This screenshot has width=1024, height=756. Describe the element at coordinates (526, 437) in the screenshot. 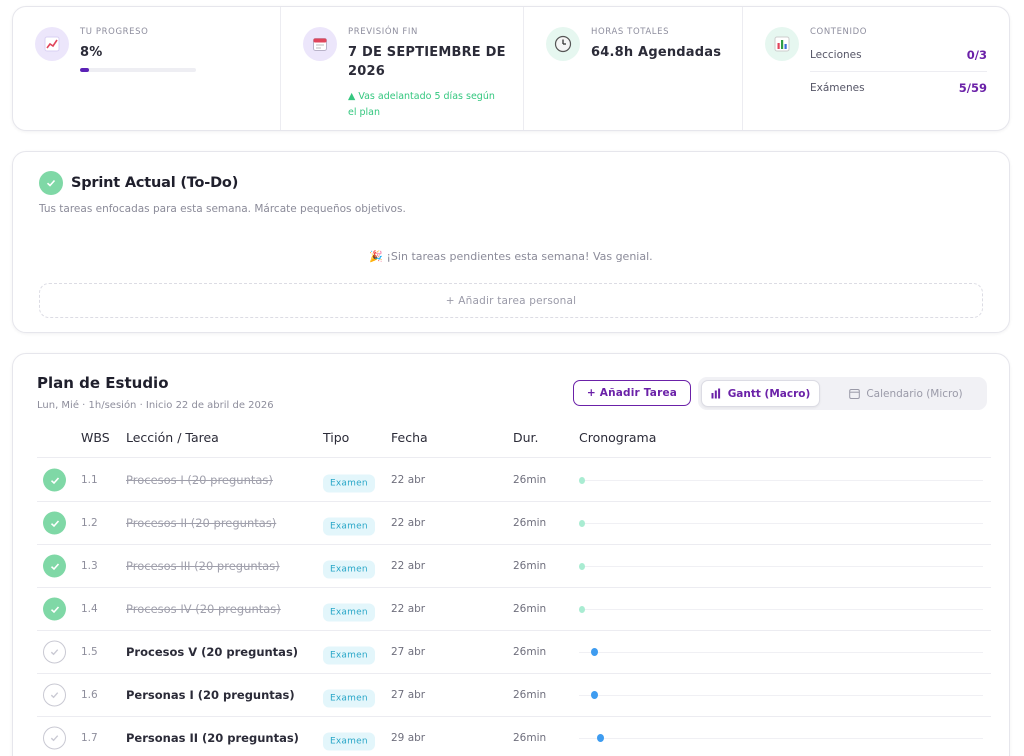

I see `col-duration: Dur.` at that location.